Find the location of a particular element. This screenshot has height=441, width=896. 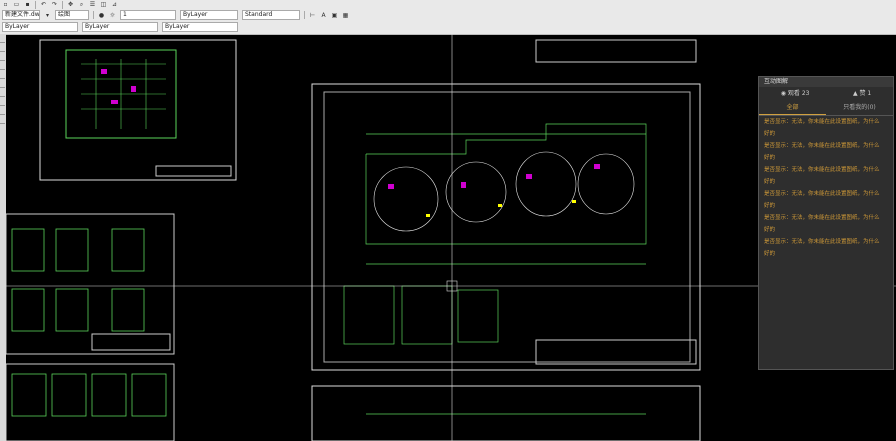

tab-select: 绘图 is located at coordinates (72, 15).